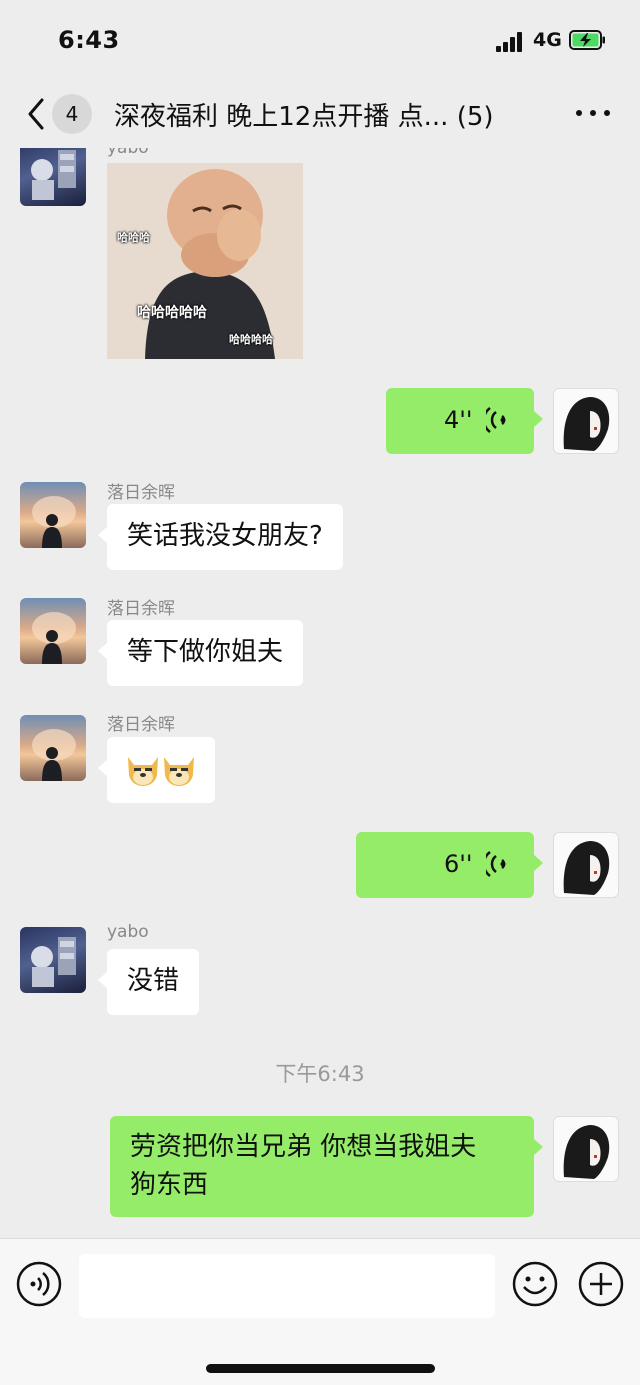 Image resolution: width=640 pixels, height=1385 pixels. I want to click on back-chevron-icon, so click(37, 114).